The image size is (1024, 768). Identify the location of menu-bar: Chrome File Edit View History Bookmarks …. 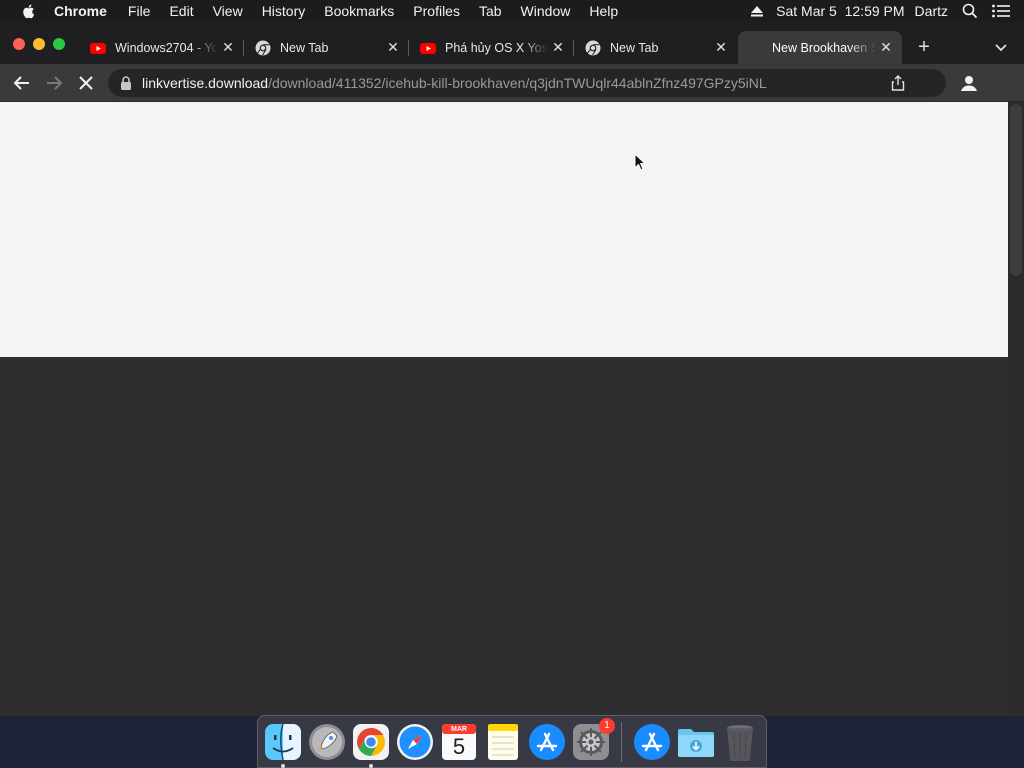
(512, 11).